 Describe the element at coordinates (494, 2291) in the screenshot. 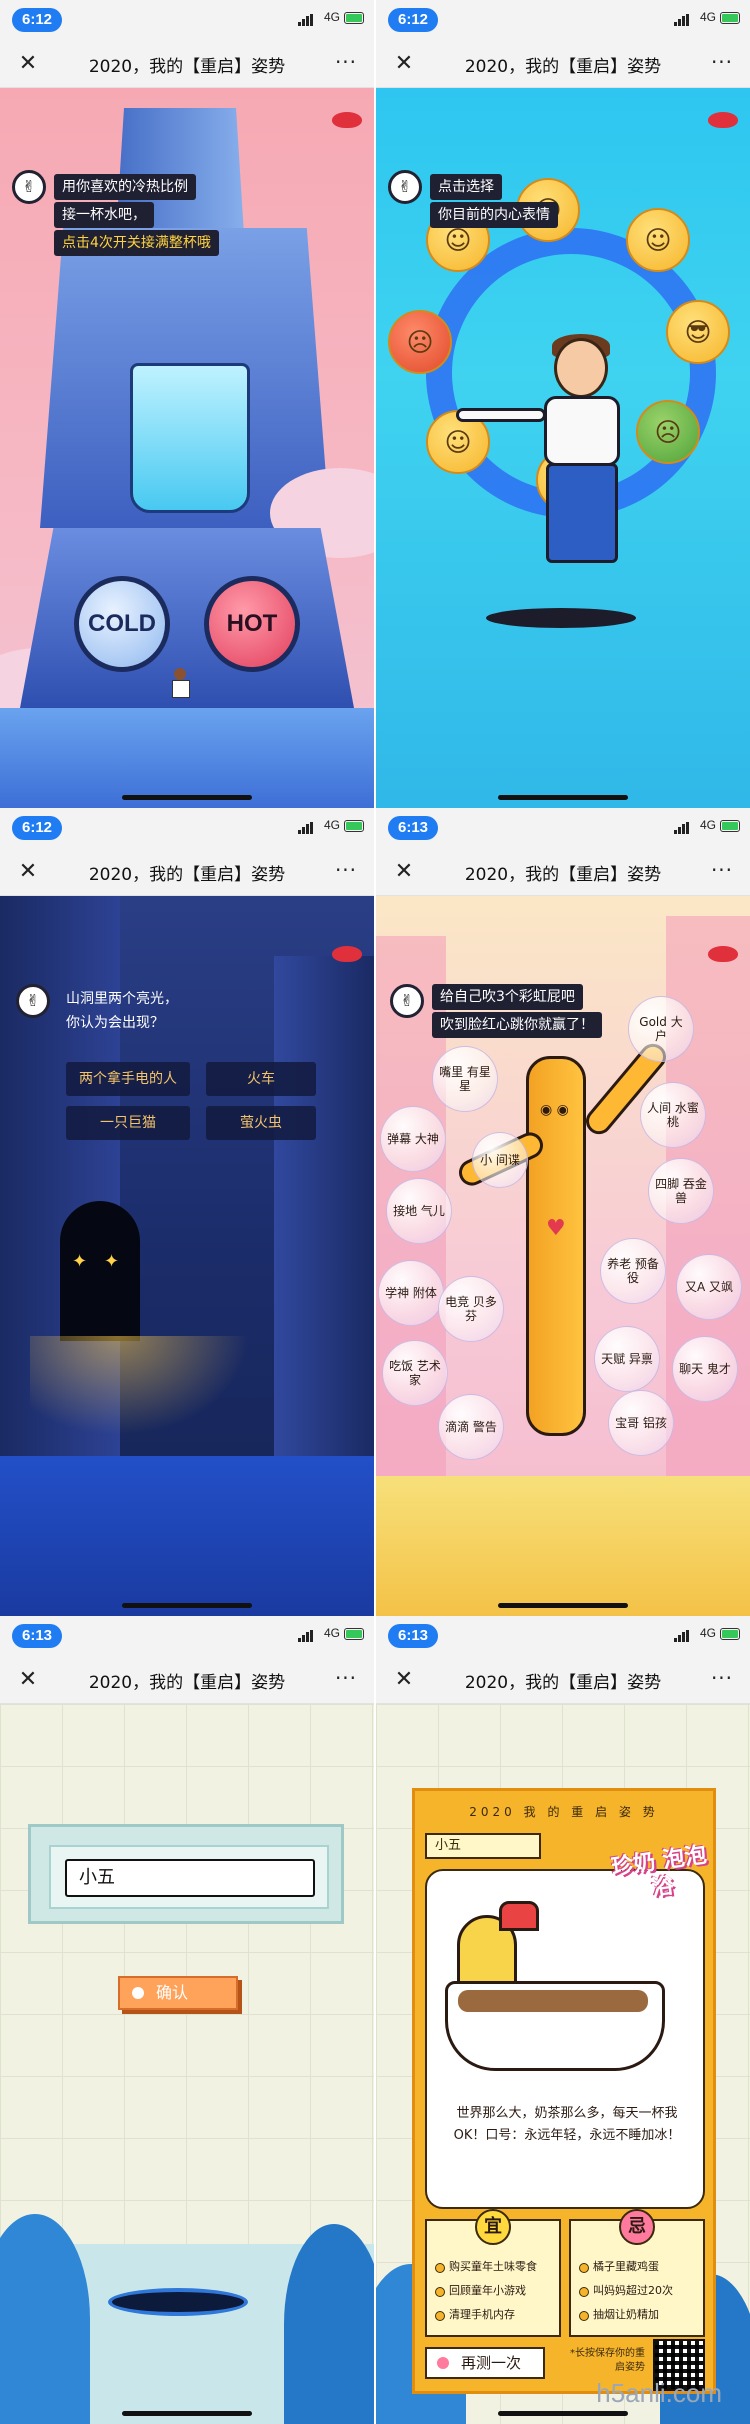

I see `list-item: 回顾童年小游戏` at that location.